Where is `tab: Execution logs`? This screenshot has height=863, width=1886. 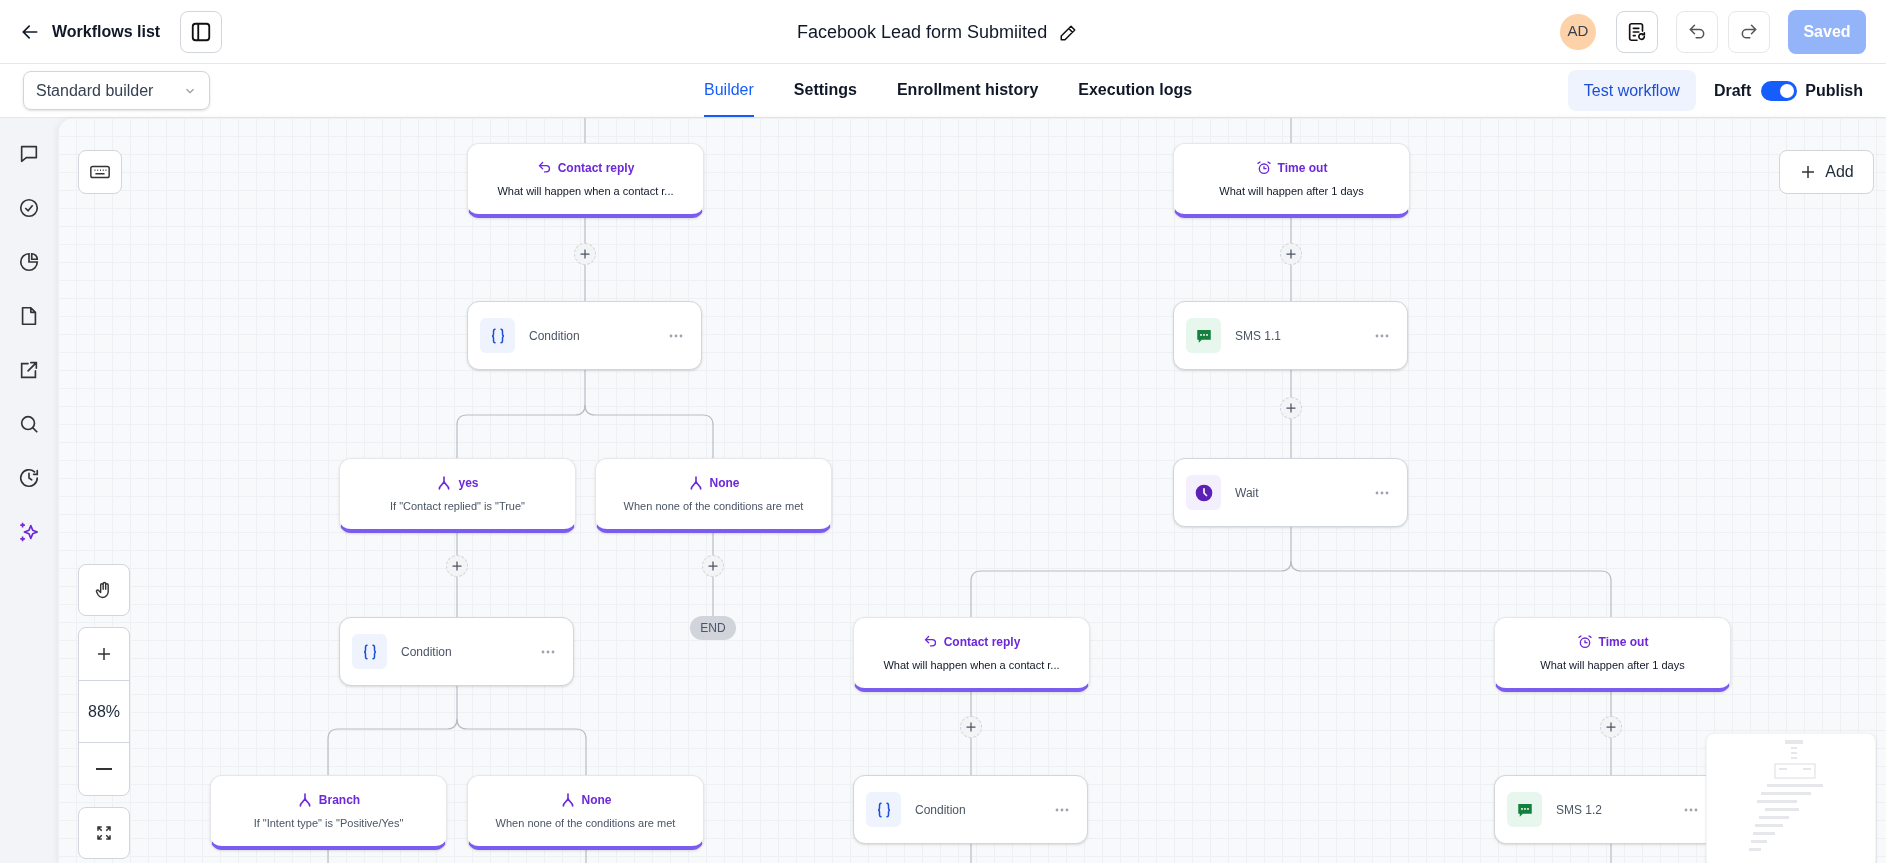
tab: Execution logs is located at coordinates (1135, 90).